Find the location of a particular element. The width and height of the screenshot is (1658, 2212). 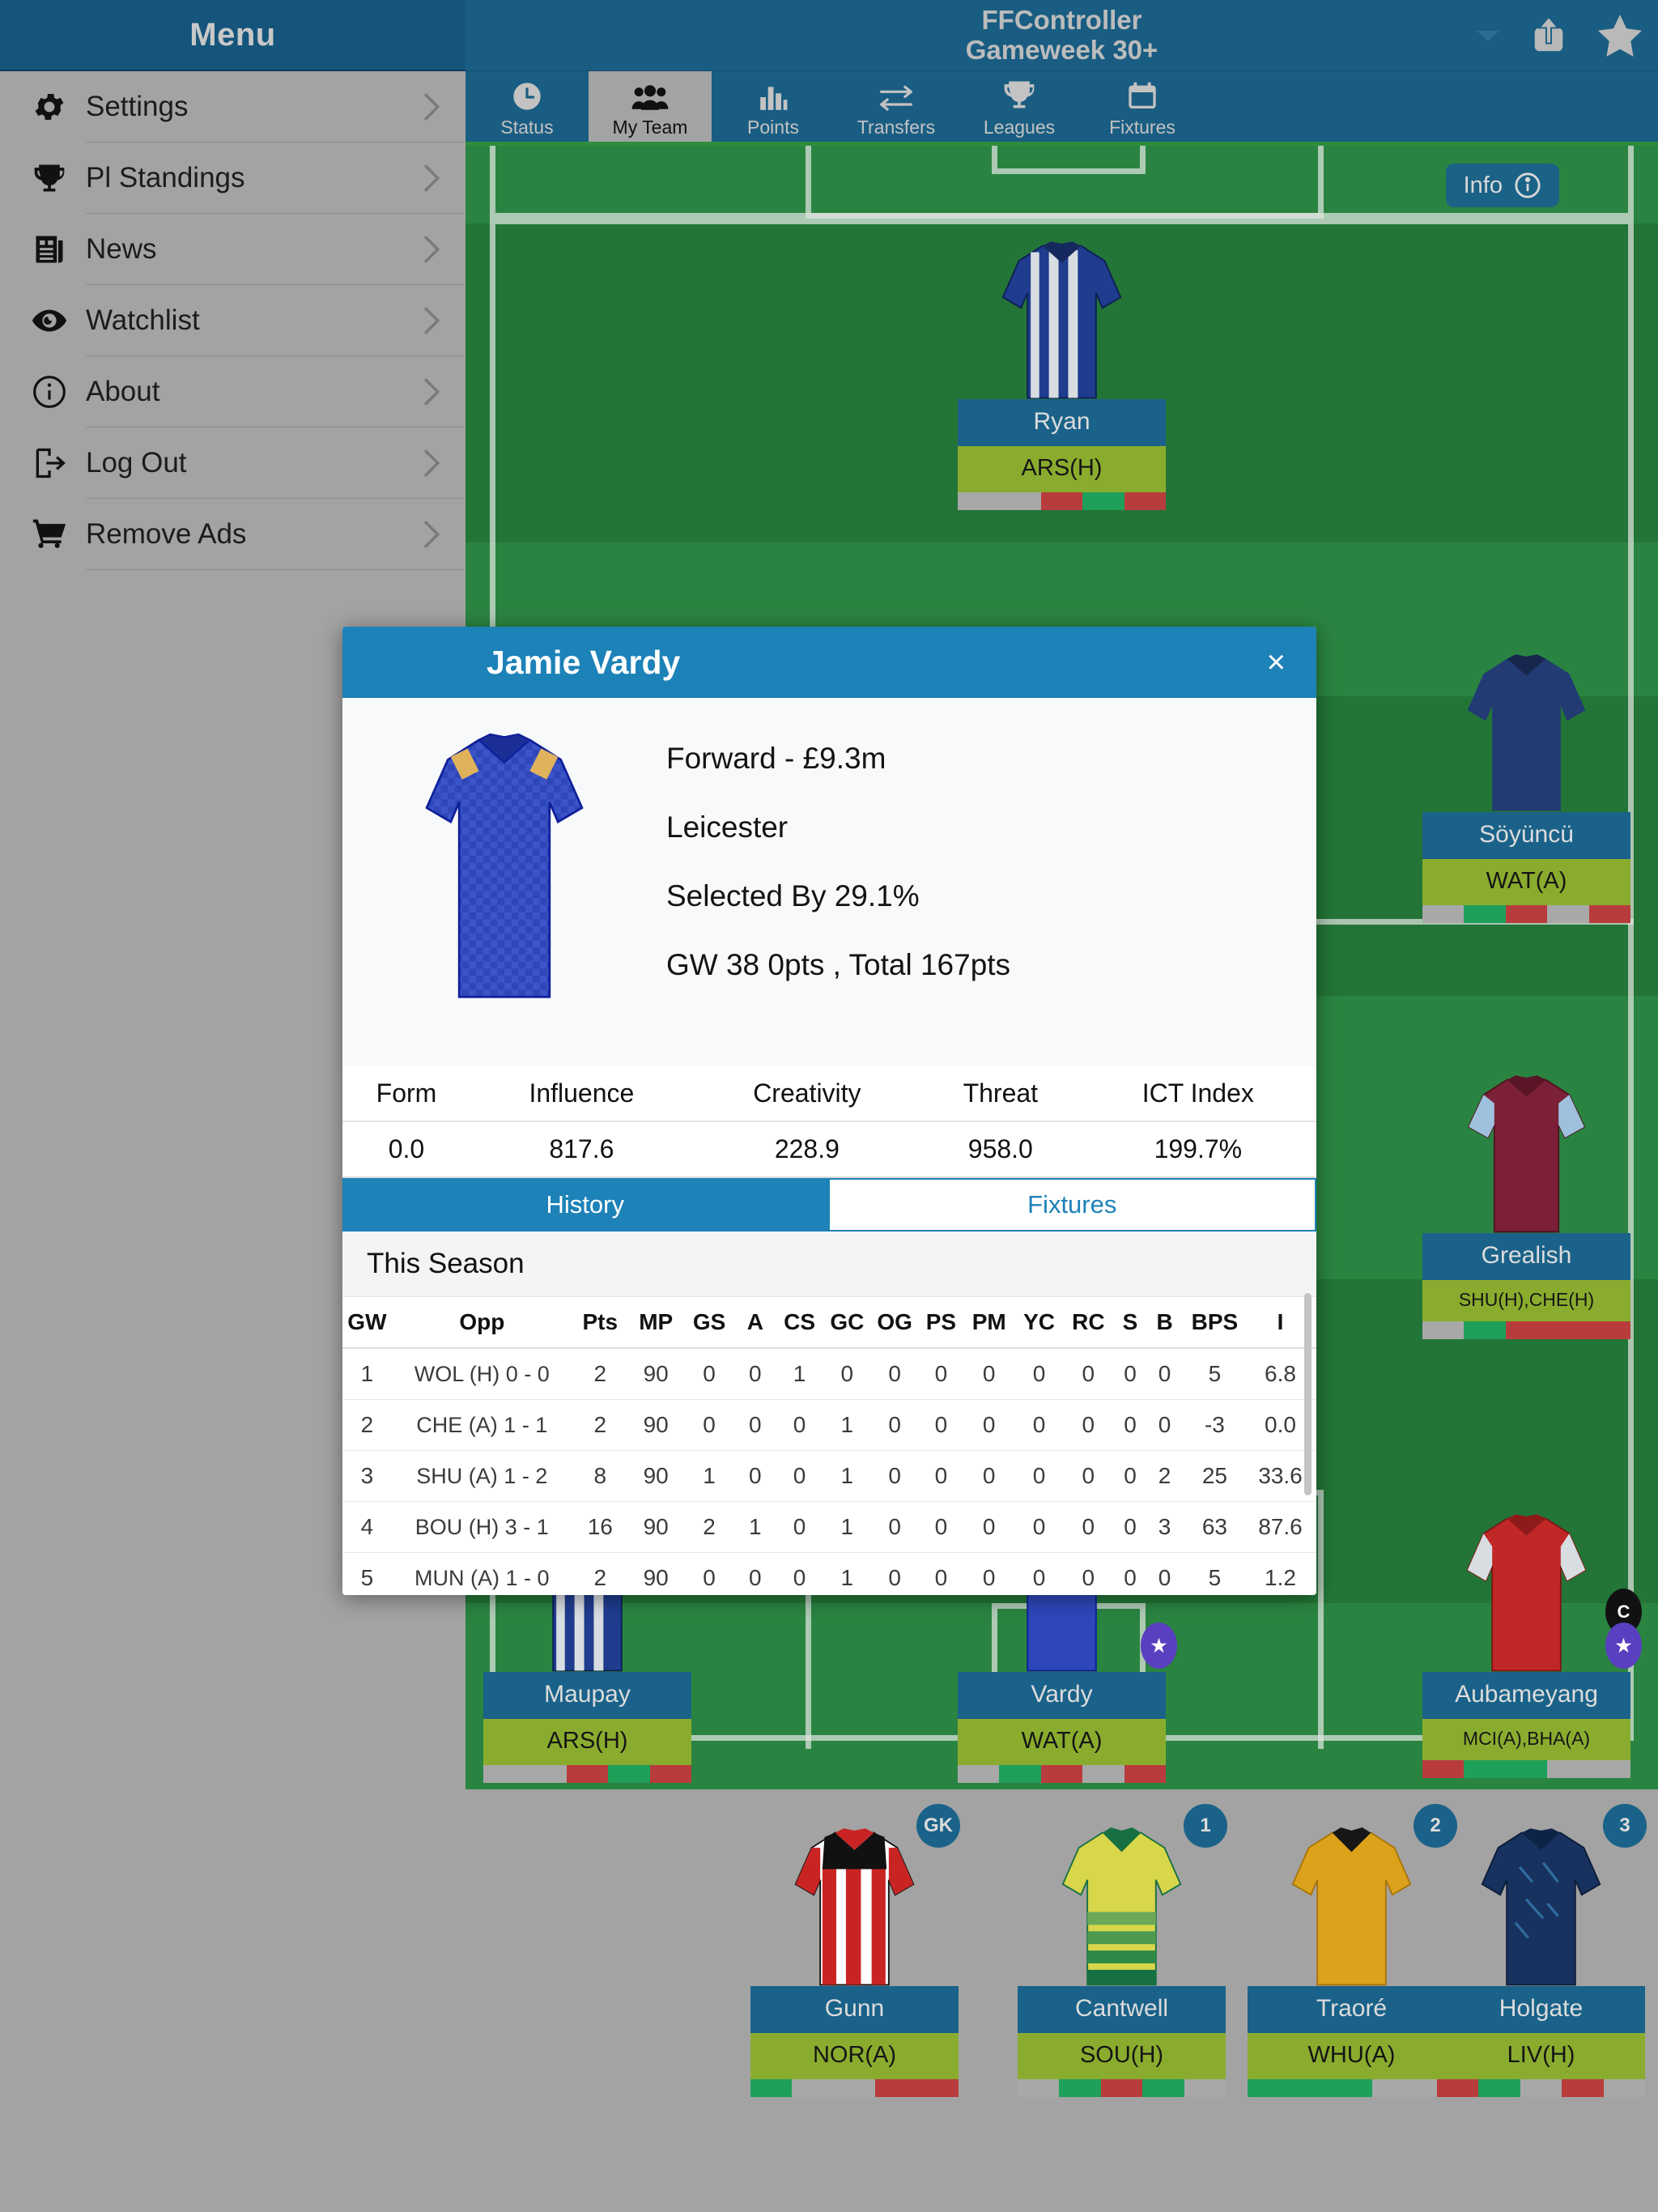

player-card: Cantwell SOU(H) is located at coordinates (1122, 1962).